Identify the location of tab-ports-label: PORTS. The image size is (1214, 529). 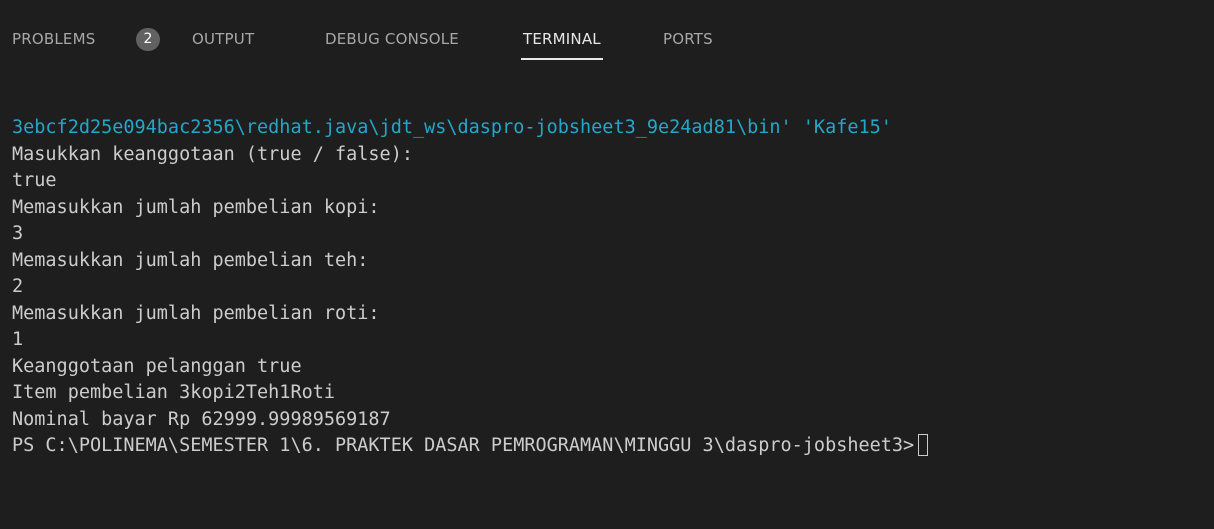
(688, 39).